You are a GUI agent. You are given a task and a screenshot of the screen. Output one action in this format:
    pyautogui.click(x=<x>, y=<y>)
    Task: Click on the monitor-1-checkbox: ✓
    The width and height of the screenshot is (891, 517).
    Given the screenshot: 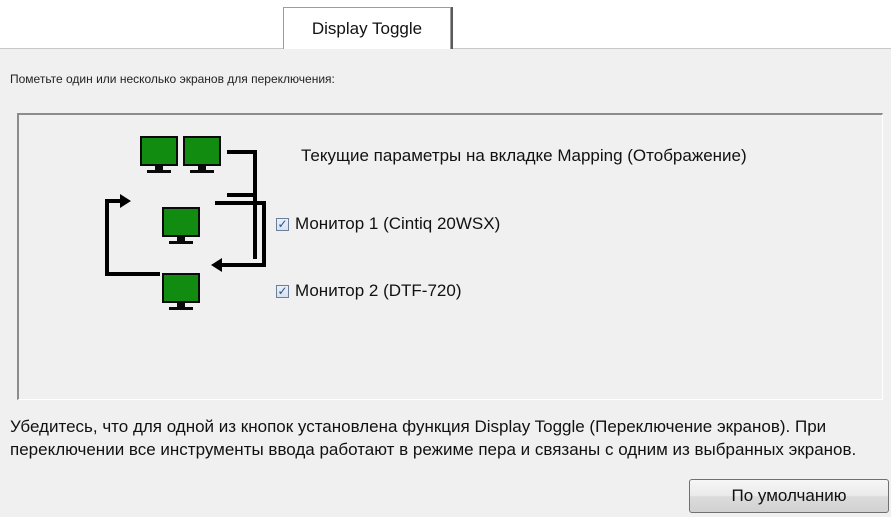 What is the action you would take?
    pyautogui.click(x=282, y=224)
    